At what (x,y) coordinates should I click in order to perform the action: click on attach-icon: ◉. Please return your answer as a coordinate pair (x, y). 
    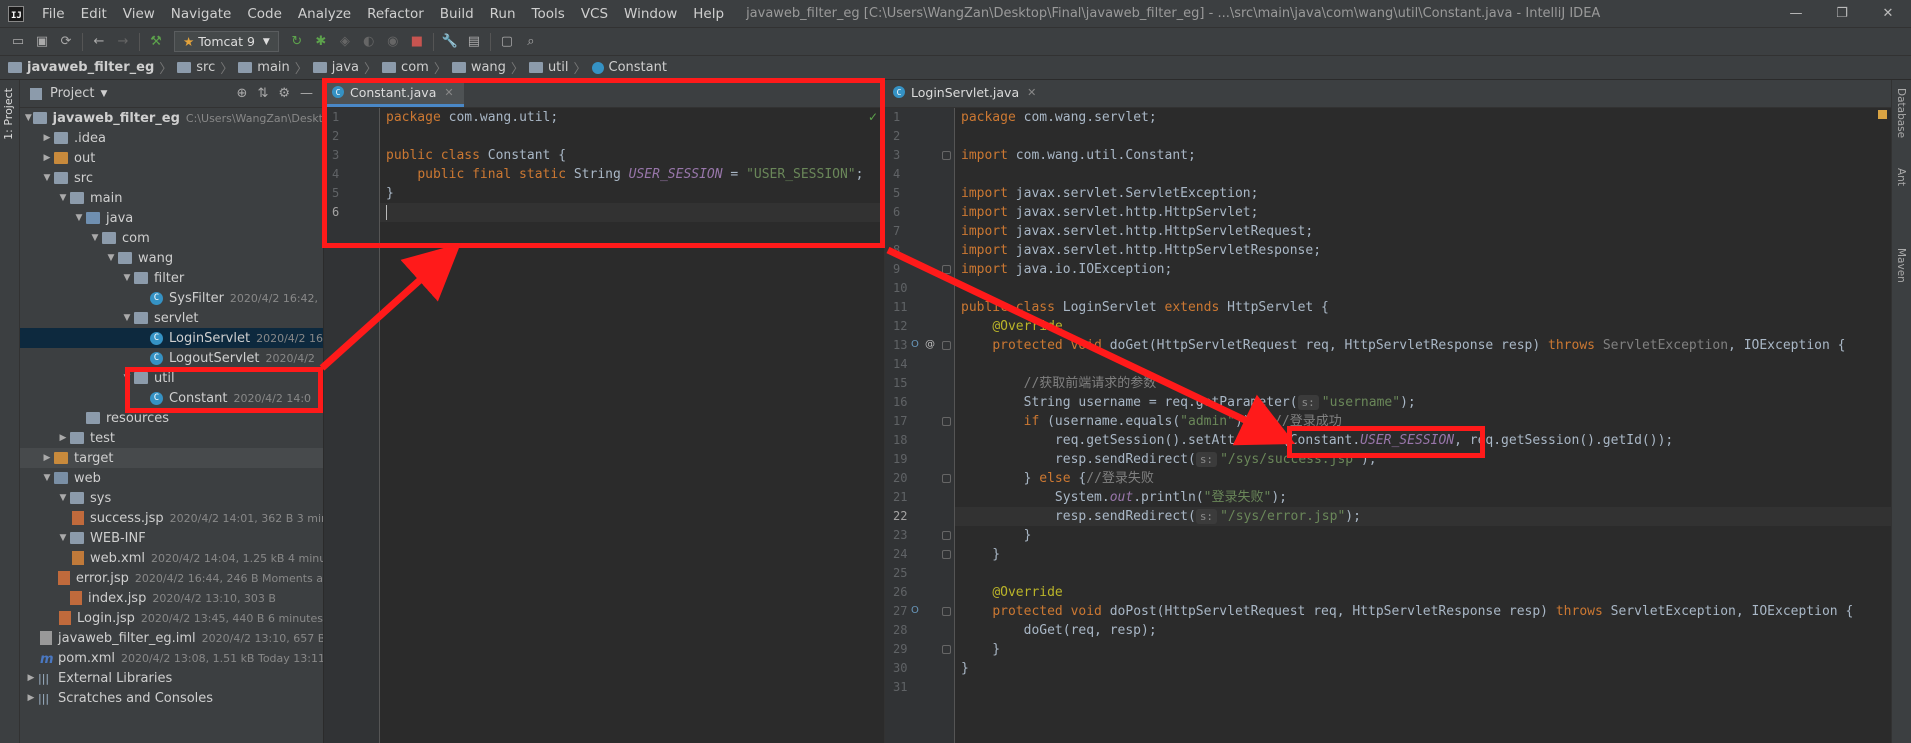
    Looking at the image, I should click on (393, 42).